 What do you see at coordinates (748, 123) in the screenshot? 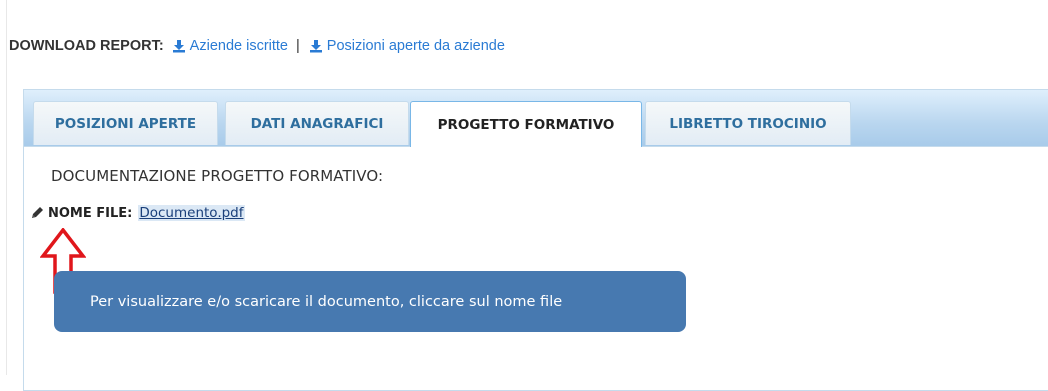
I see `tab-libretto-tirocinio: LIBRETTO TIROCINIO` at bounding box center [748, 123].